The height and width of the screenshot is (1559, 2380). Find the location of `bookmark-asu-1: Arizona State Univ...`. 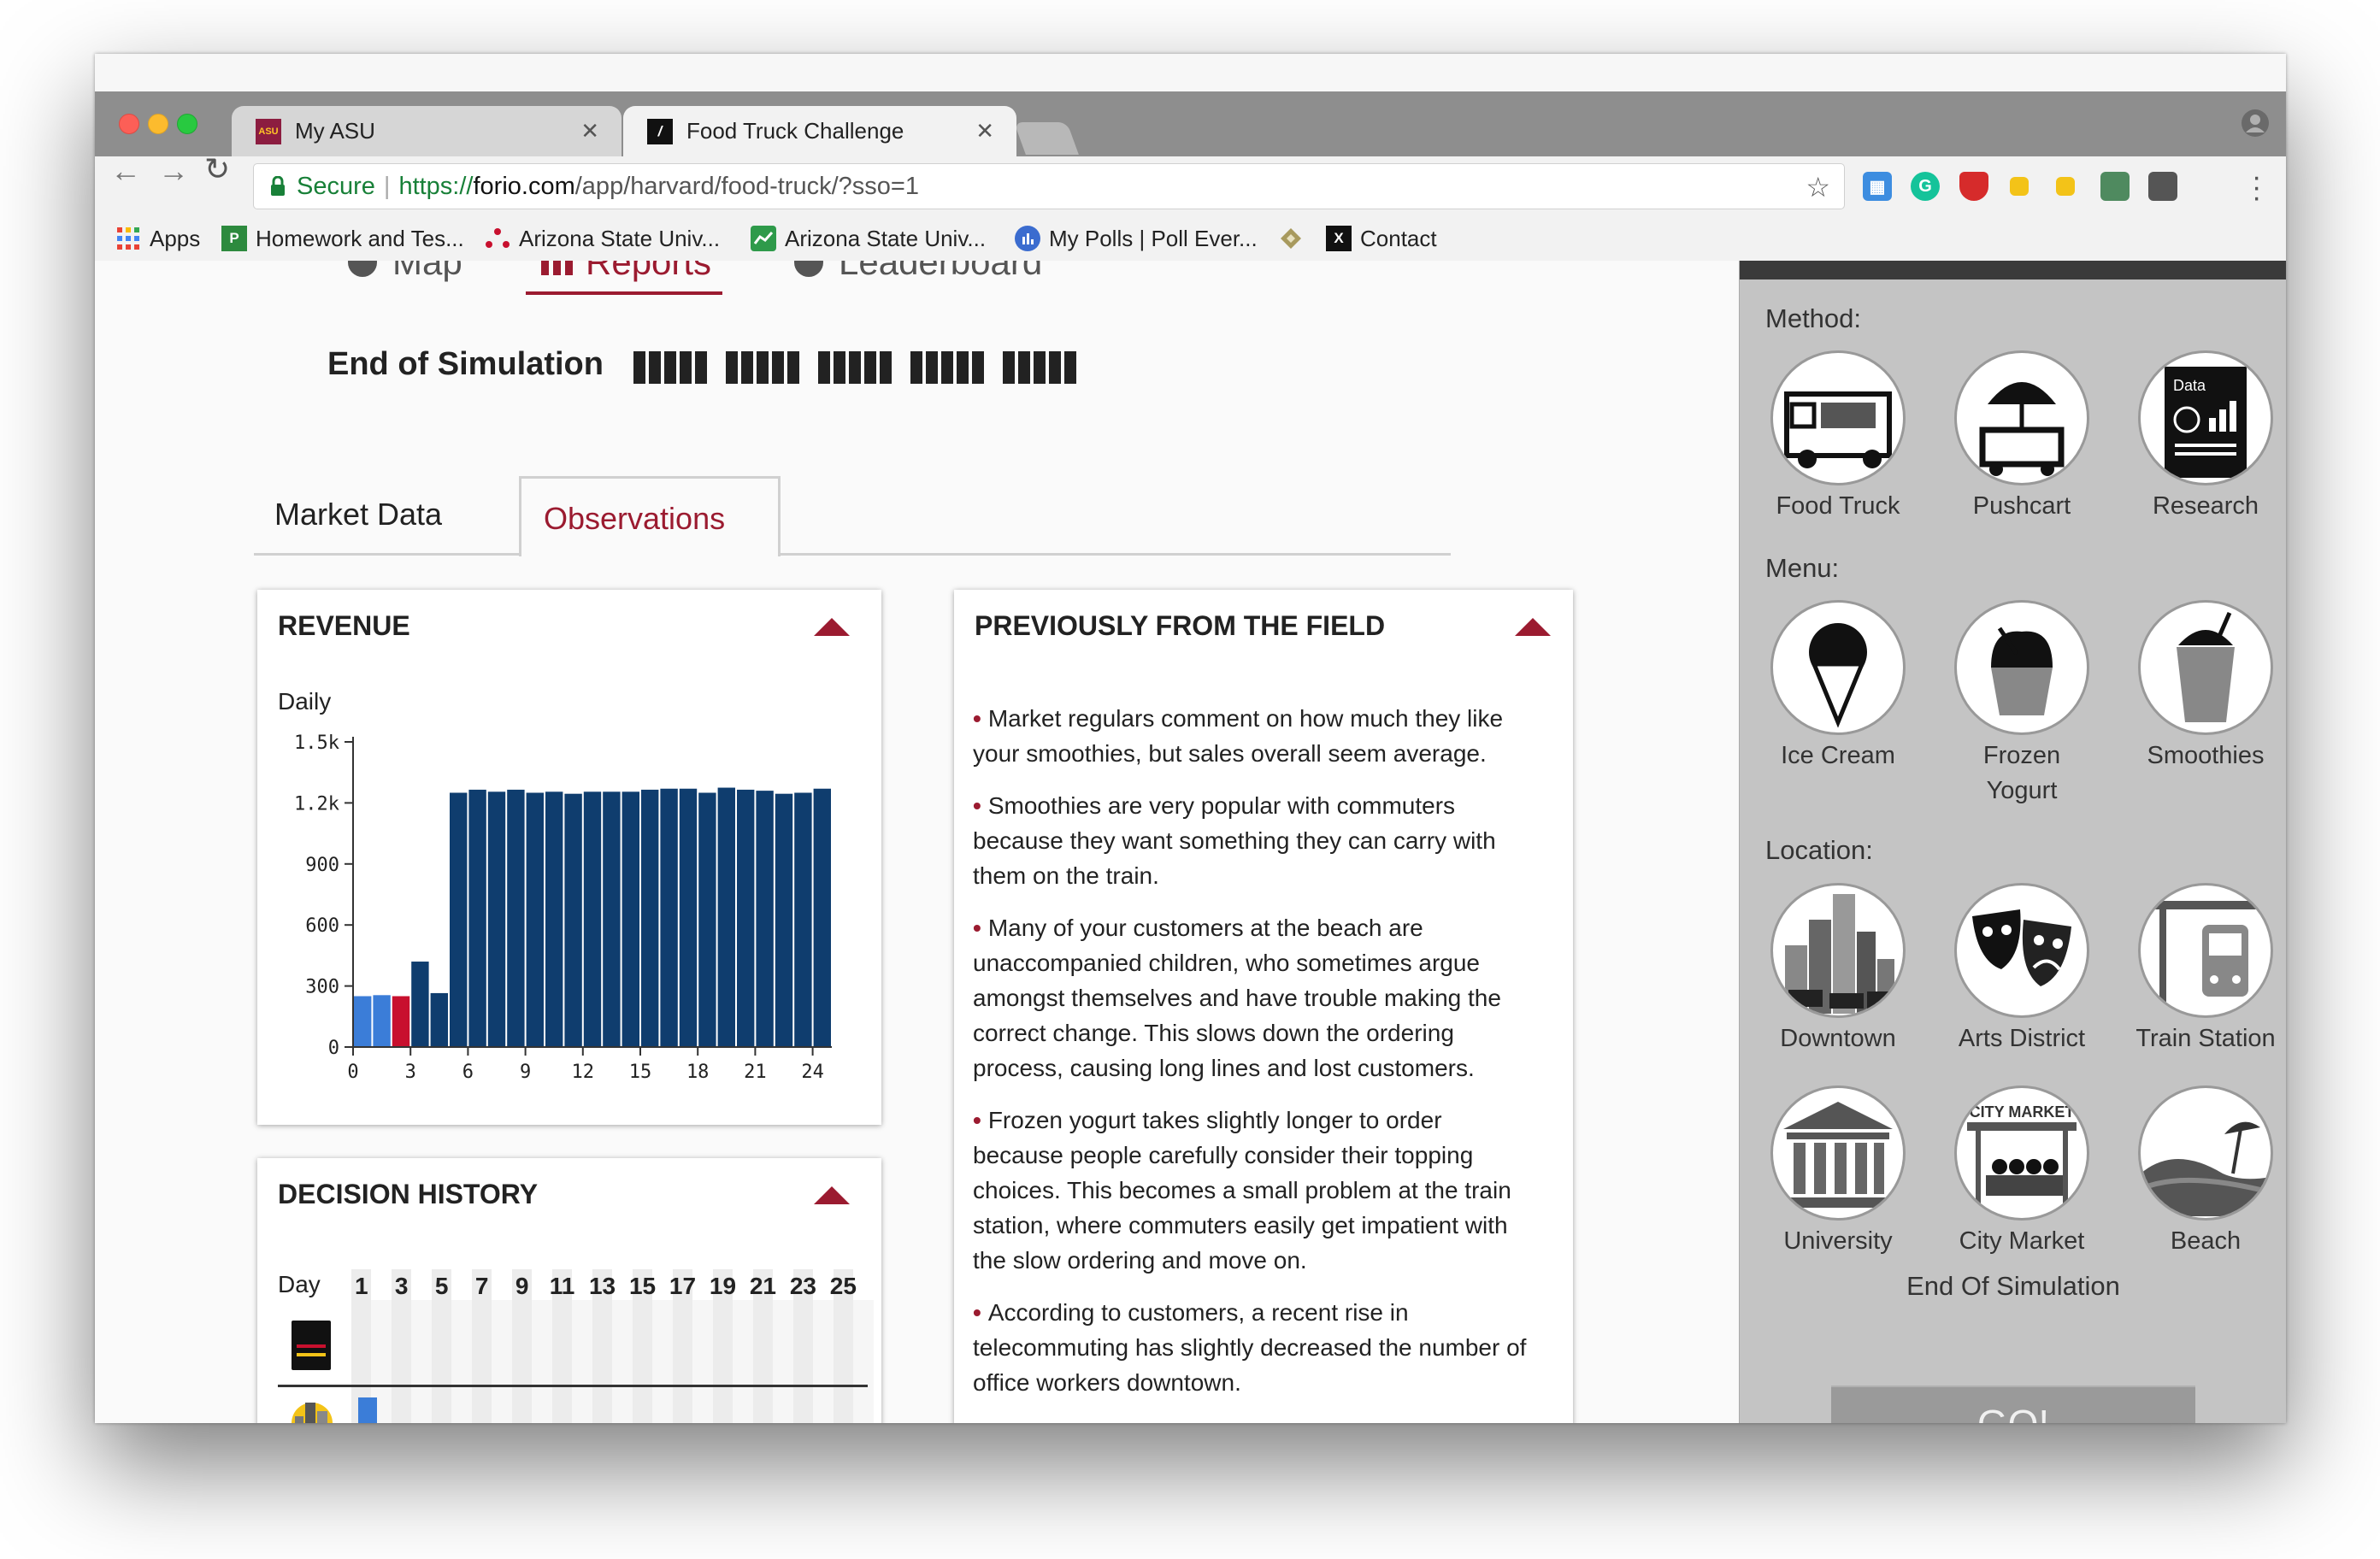

bookmark-asu-1: Arizona State Univ... is located at coordinates (602, 239).